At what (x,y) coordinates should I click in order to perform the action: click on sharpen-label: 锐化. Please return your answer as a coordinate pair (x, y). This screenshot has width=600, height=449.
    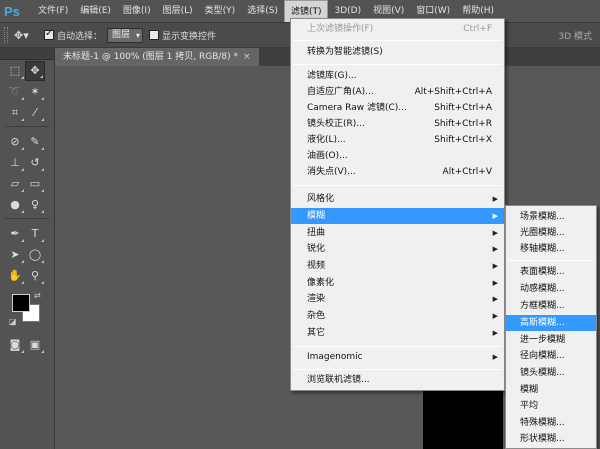
    Looking at the image, I should click on (316, 249).